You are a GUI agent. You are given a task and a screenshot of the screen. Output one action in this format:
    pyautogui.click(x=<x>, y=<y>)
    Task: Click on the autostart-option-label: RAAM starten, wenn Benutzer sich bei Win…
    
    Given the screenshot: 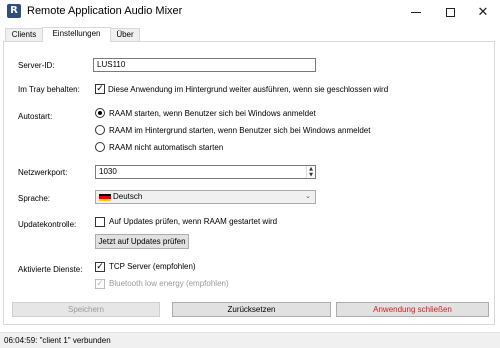 What is the action you would take?
    pyautogui.click(x=212, y=113)
    